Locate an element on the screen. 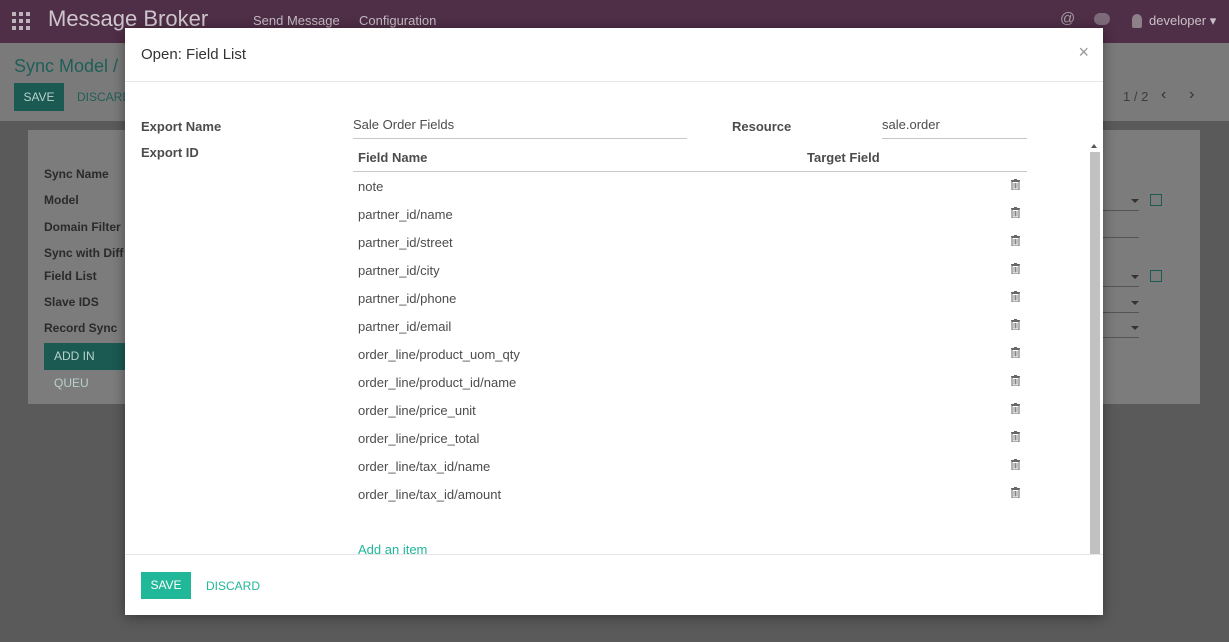 This screenshot has width=1229, height=642. field-name-cell: order_line/price_total is located at coordinates (419, 438).